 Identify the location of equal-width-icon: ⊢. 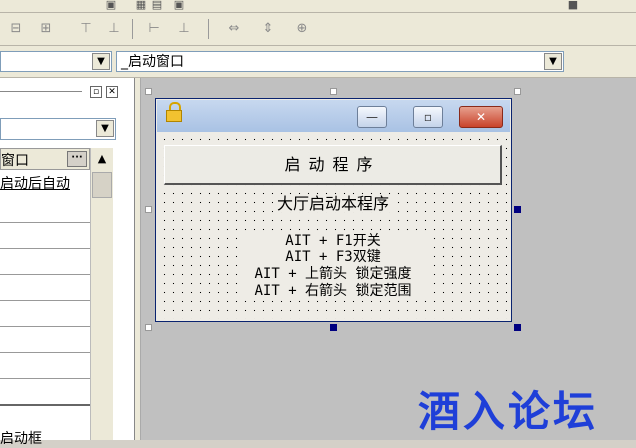
(154, 29).